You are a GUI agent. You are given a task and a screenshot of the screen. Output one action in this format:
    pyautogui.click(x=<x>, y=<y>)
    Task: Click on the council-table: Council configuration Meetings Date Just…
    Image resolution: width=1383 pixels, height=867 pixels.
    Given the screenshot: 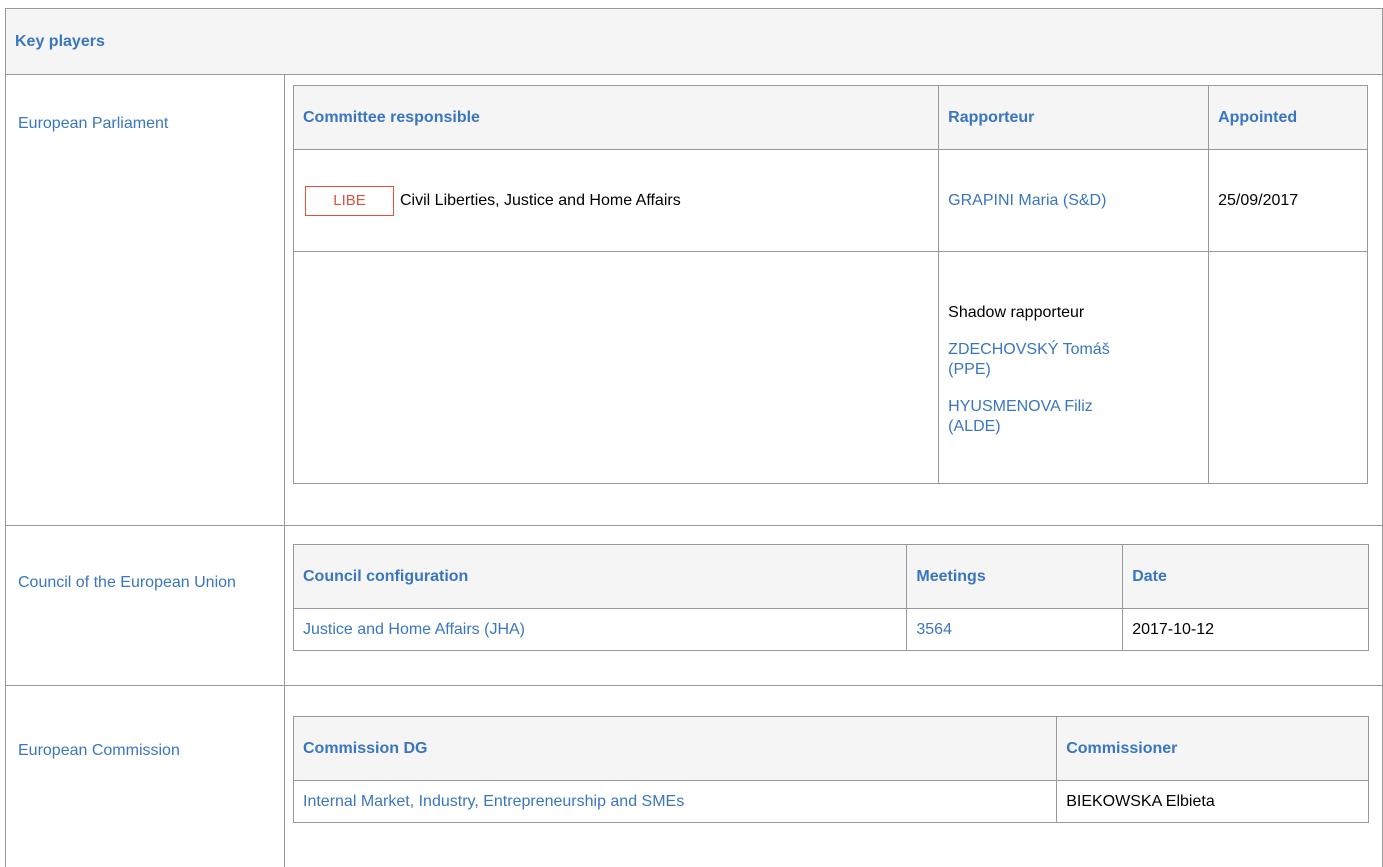 What is the action you would take?
    pyautogui.click(x=830, y=597)
    